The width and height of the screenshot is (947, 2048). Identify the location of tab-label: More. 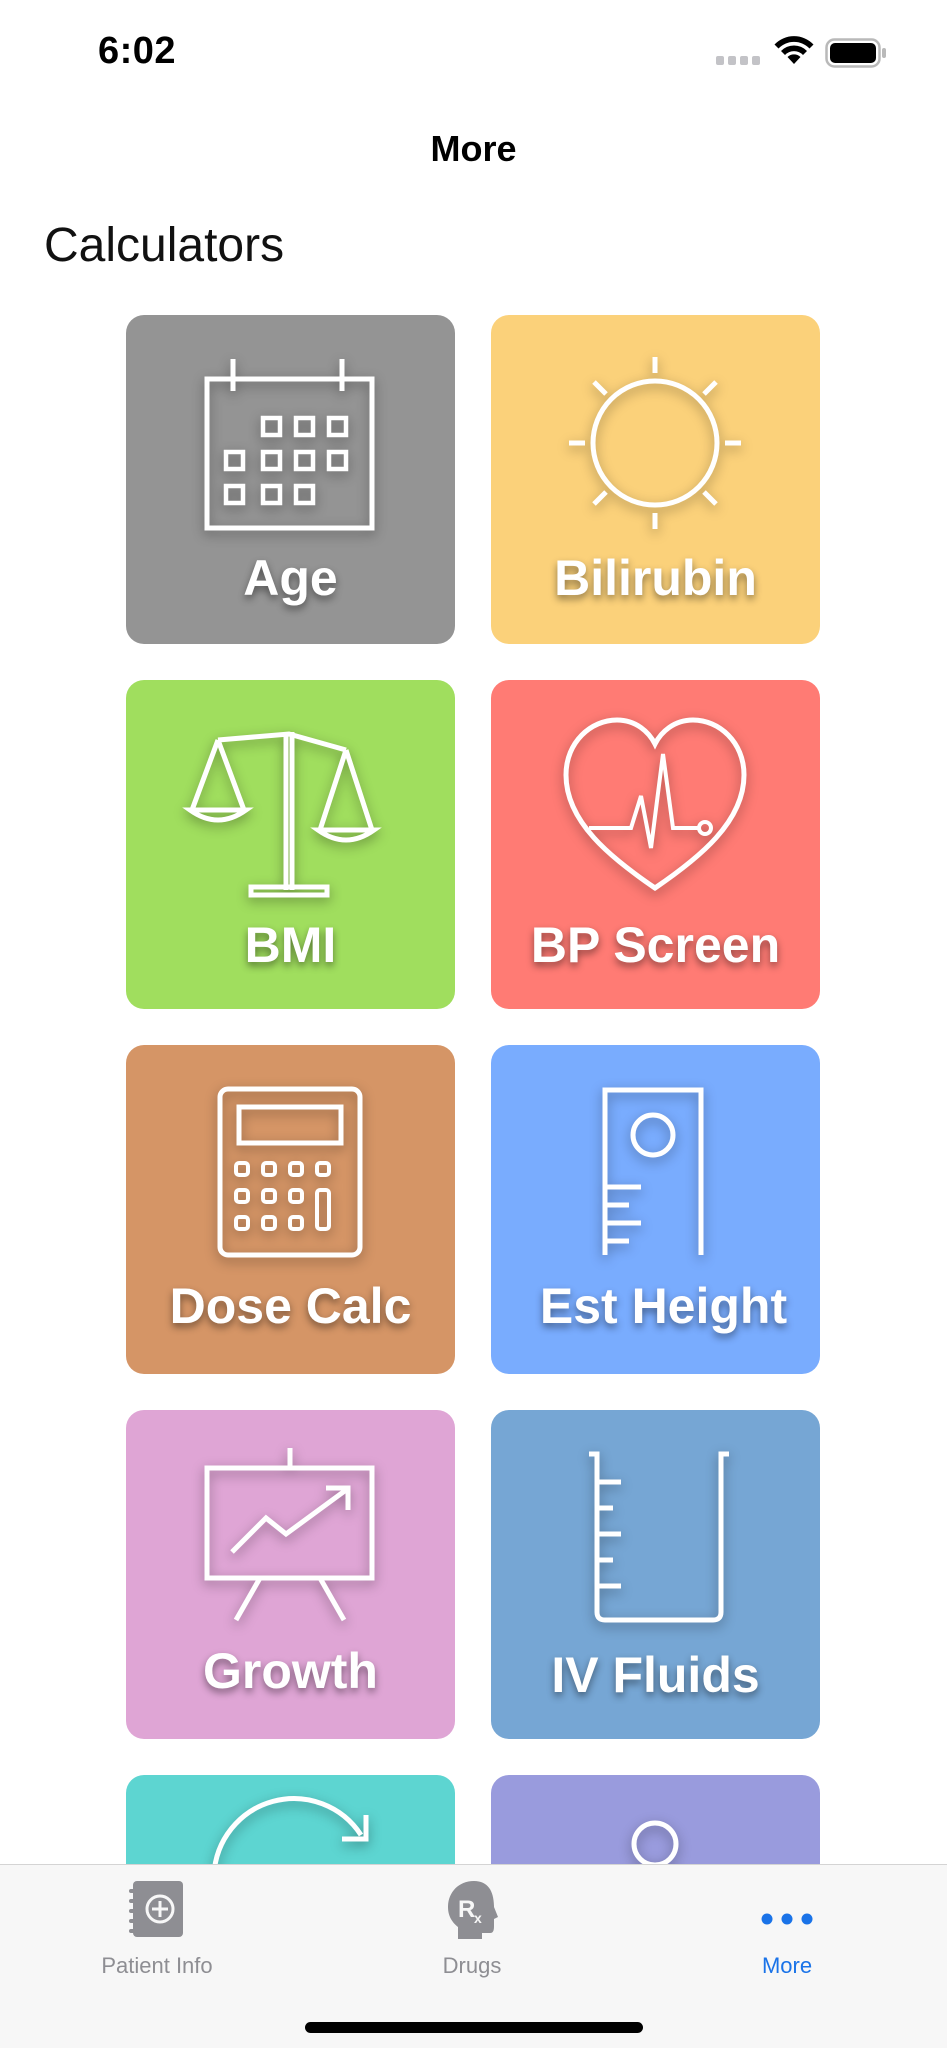
(787, 1965).